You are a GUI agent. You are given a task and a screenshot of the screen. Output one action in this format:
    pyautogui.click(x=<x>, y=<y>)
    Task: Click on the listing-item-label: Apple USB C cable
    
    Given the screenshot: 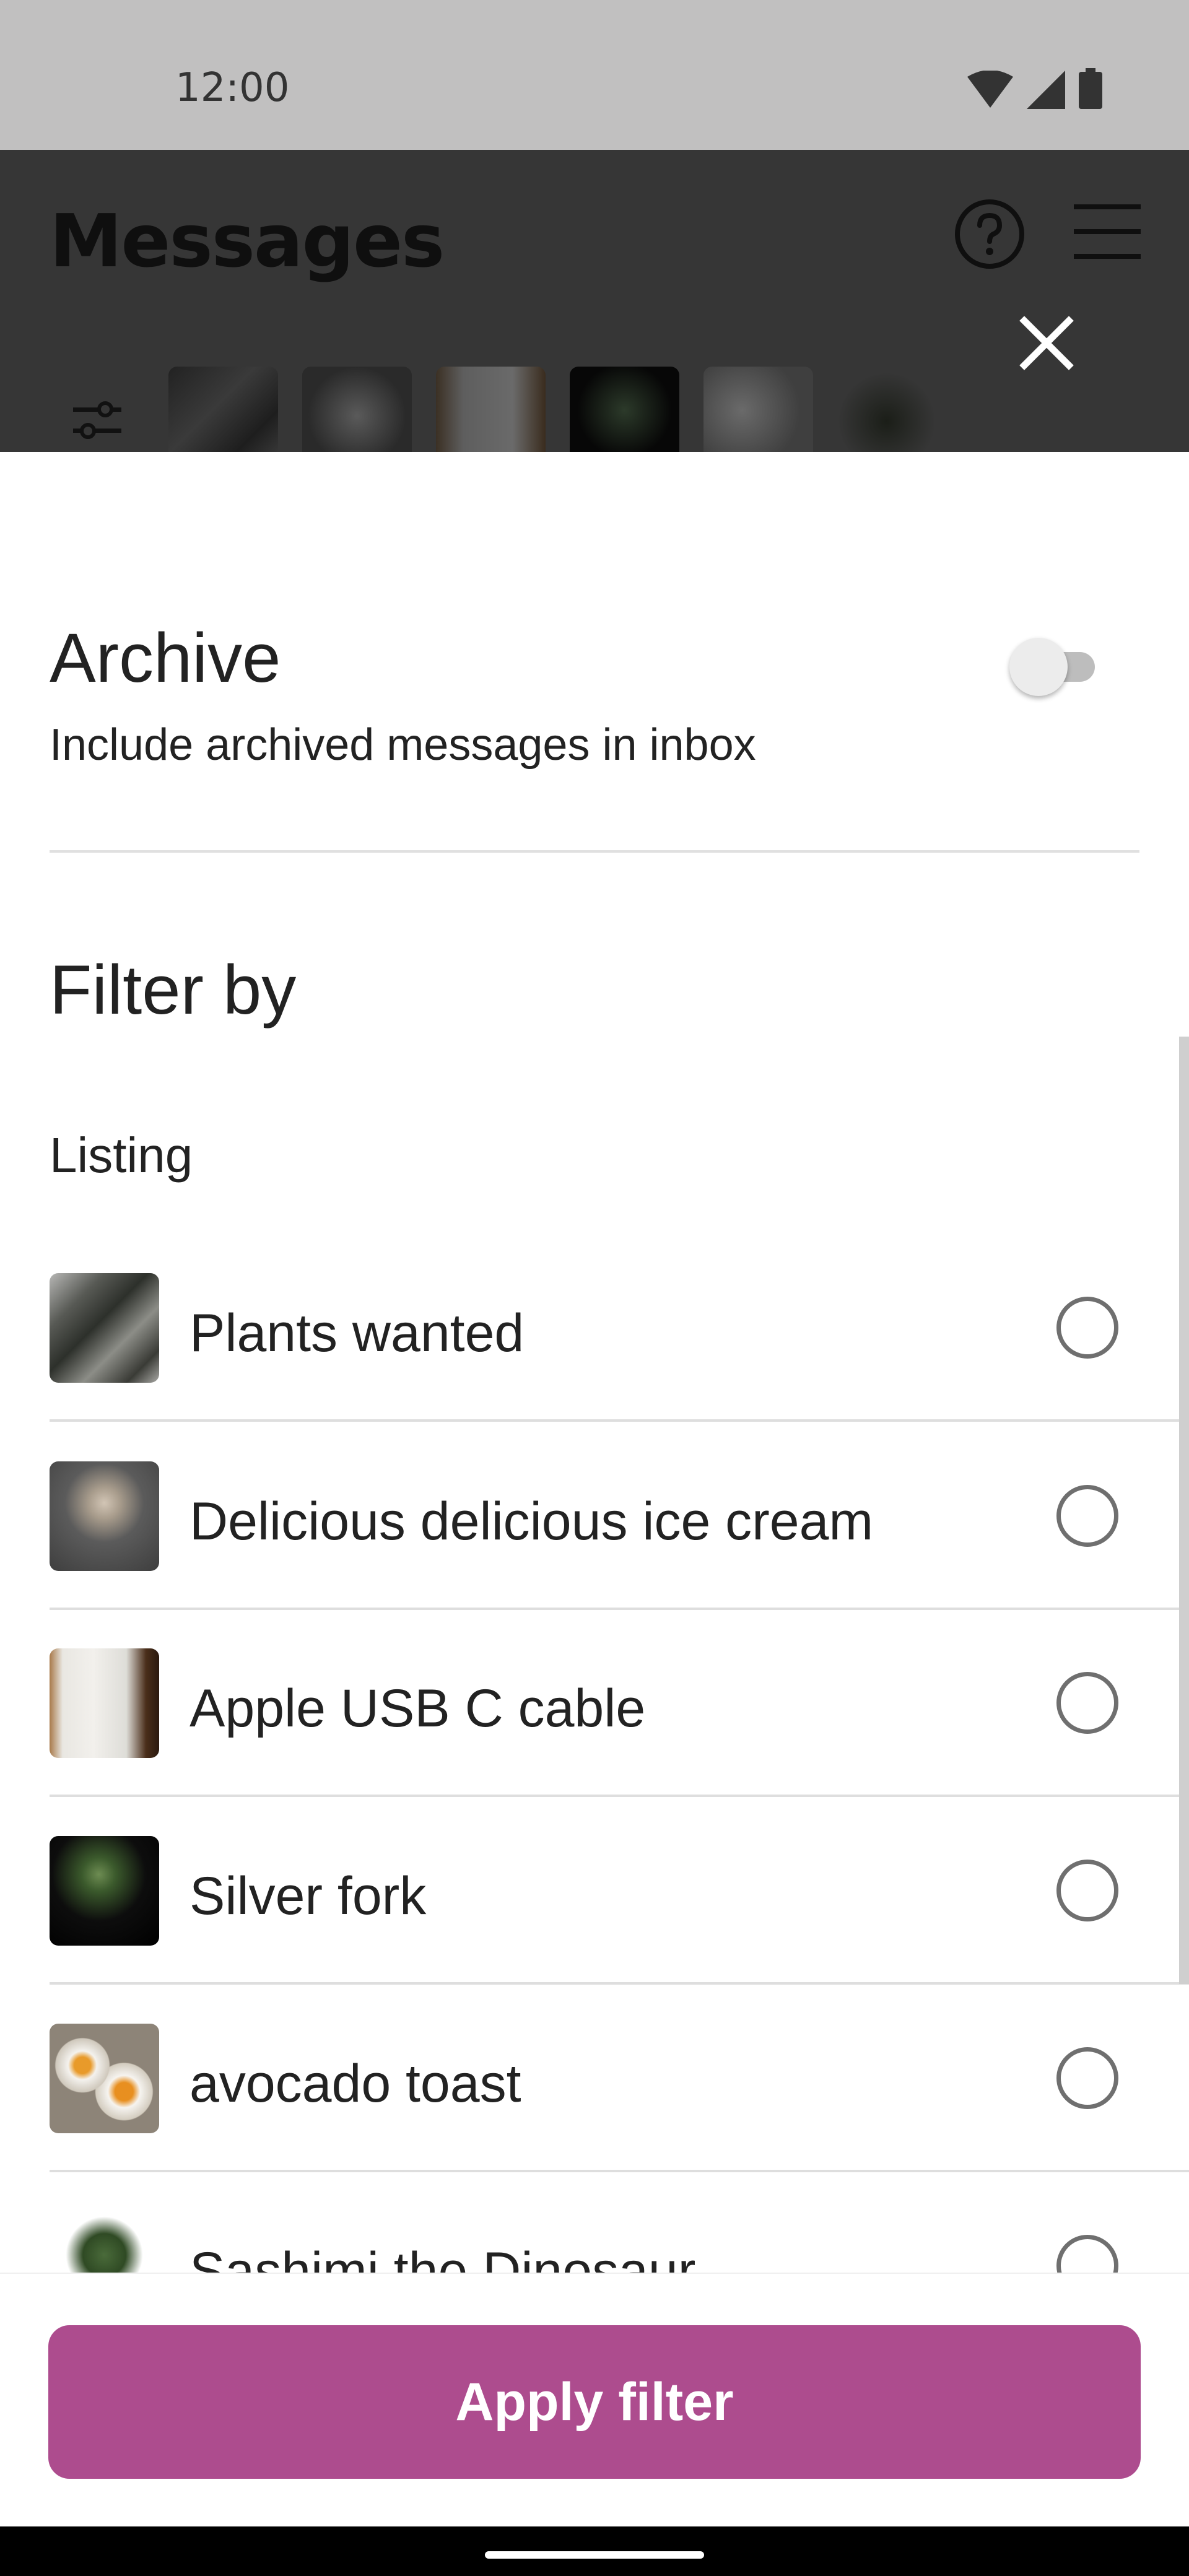 What is the action you would take?
    pyautogui.click(x=417, y=1708)
    